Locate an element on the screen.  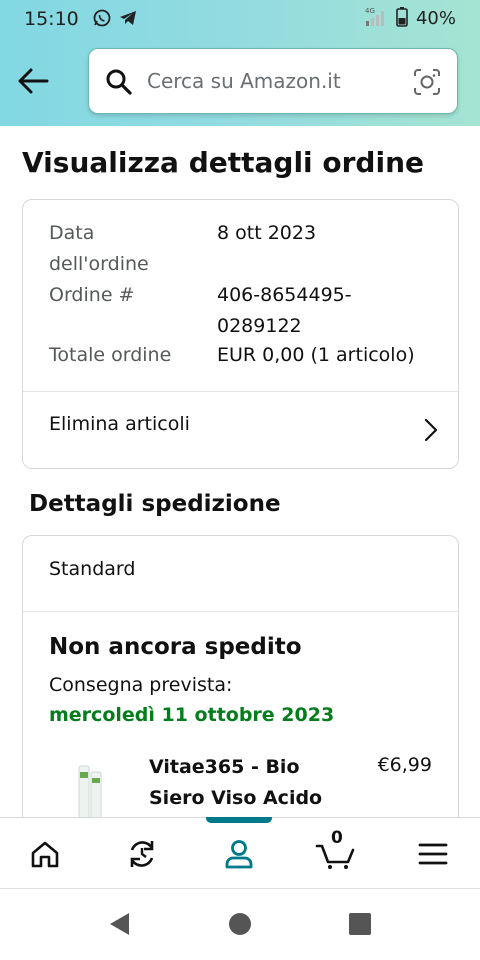
signal-icon: 4G is located at coordinates (375, 19).